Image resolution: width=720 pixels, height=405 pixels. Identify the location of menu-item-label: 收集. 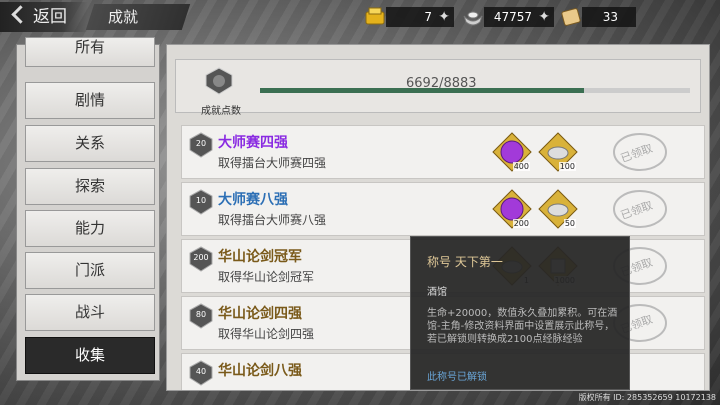
(89, 355).